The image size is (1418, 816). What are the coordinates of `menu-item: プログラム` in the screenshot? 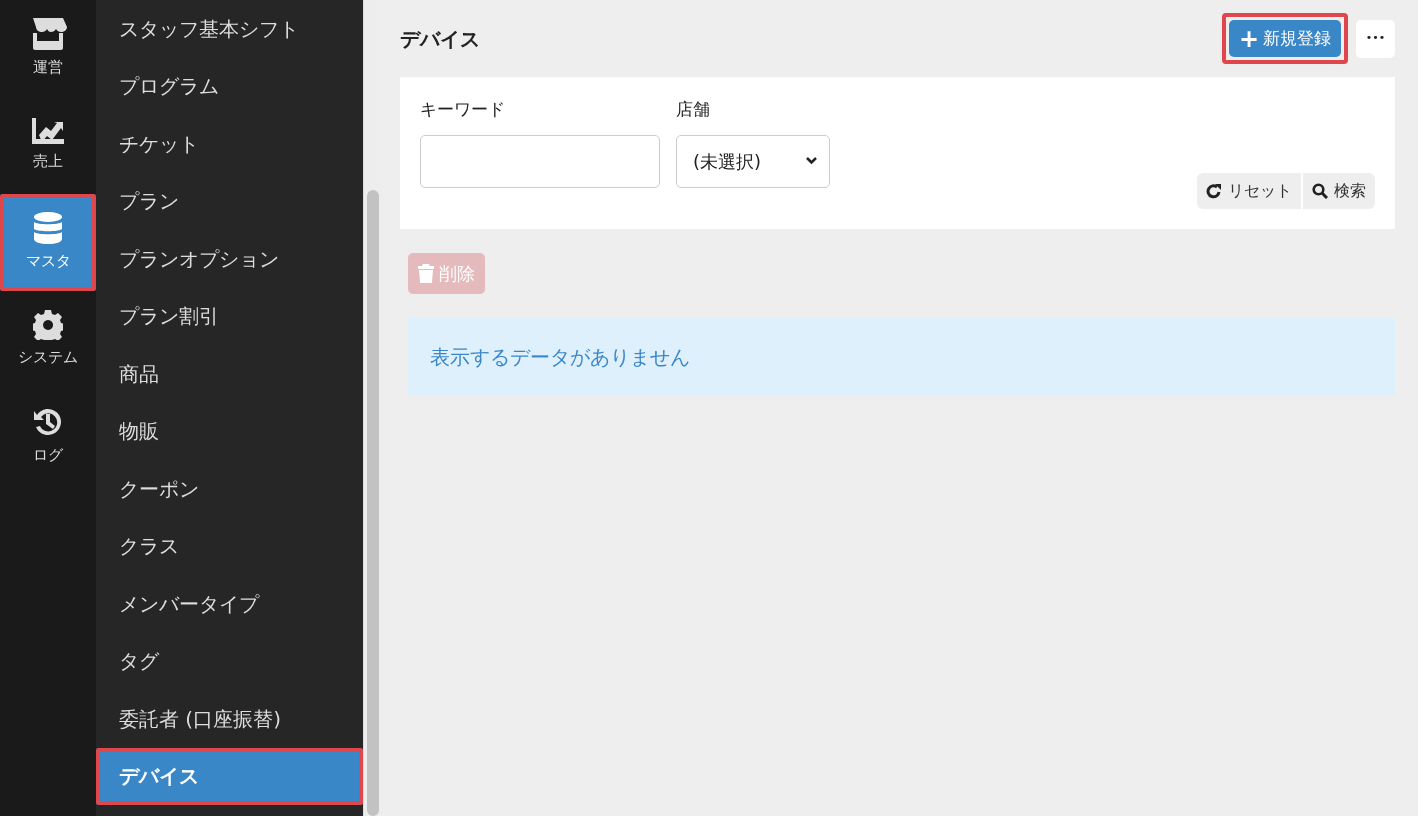 It's located at (229, 86).